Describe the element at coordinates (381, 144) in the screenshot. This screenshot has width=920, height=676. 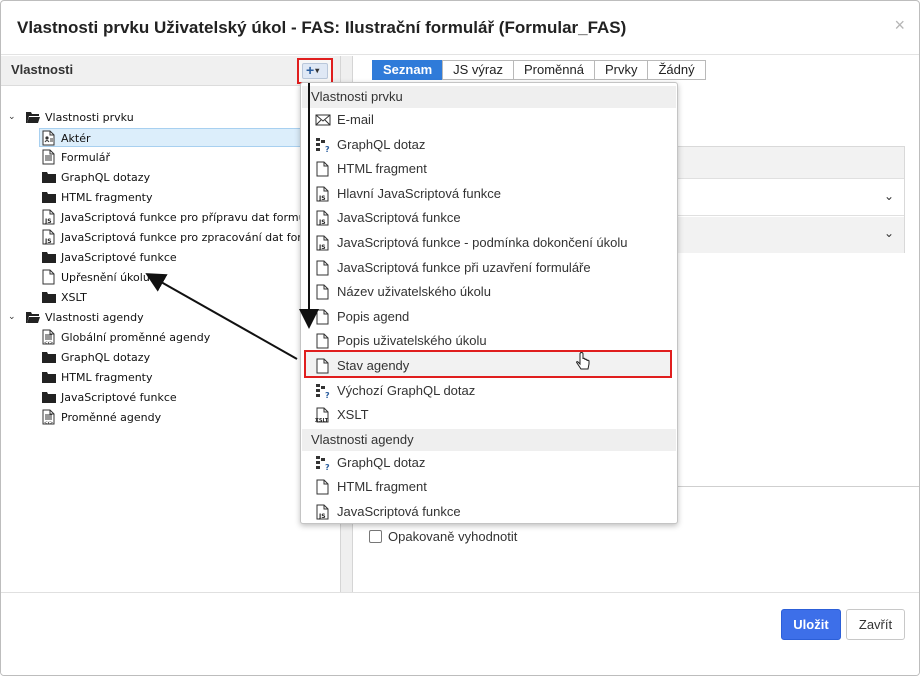
I see `dropdown-item-label: GraphQL dotaz` at that location.